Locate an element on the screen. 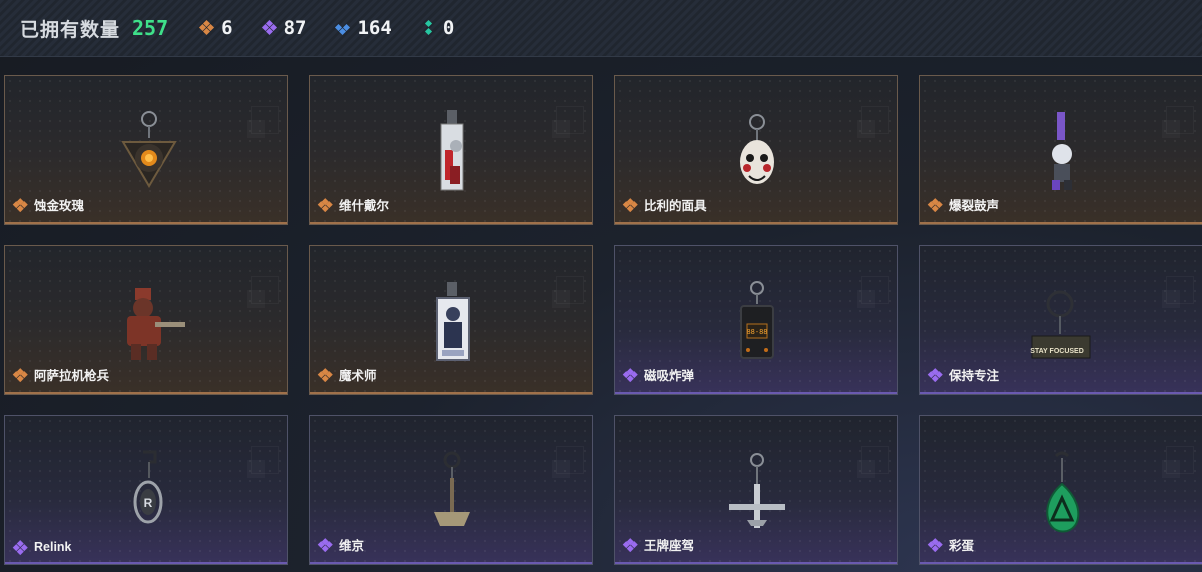 Image resolution: width=1202 pixels, height=572 pixels. item-name: 维什戴尔 is located at coordinates (364, 206).